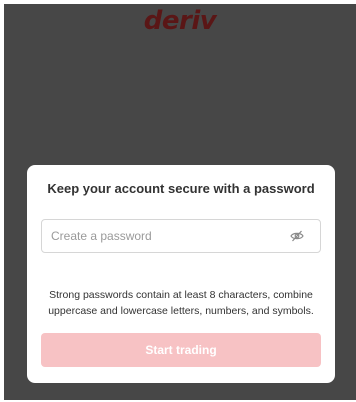 The width and height of the screenshot is (356, 402). I want to click on start-trading-button: Start trading, so click(181, 350).